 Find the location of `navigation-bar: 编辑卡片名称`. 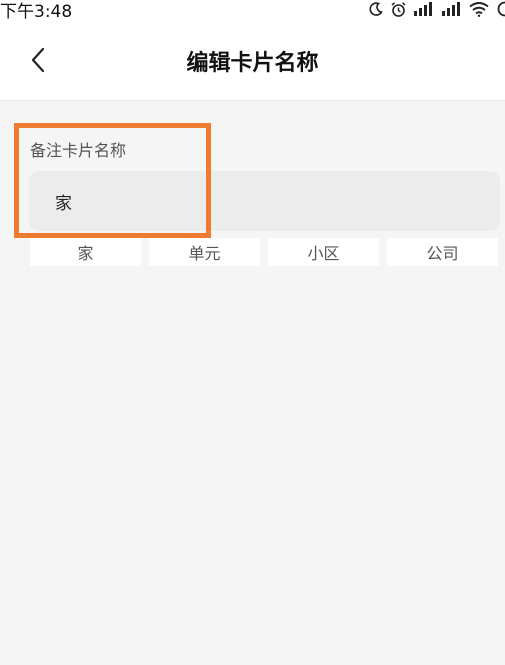

navigation-bar: 编辑卡片名称 is located at coordinates (252, 61).